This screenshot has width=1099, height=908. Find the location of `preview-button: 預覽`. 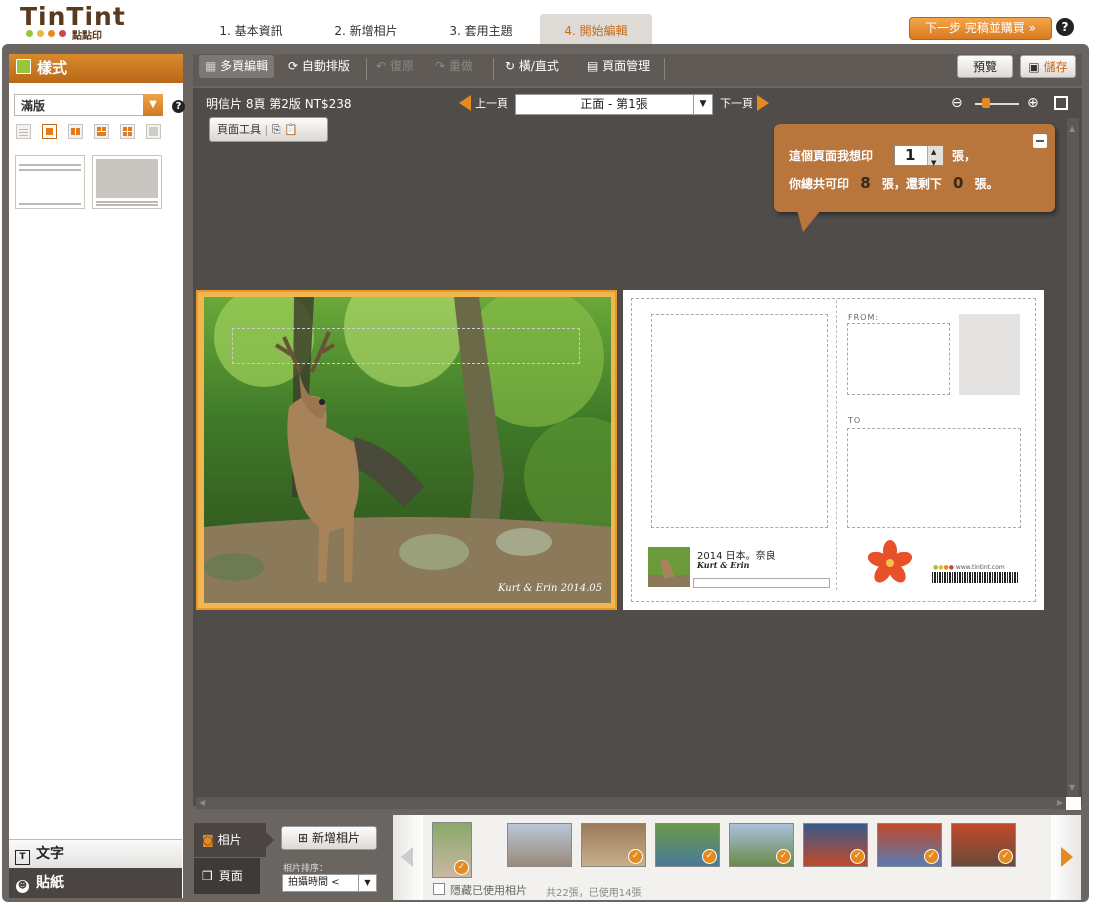

preview-button: 預覽 is located at coordinates (985, 66).